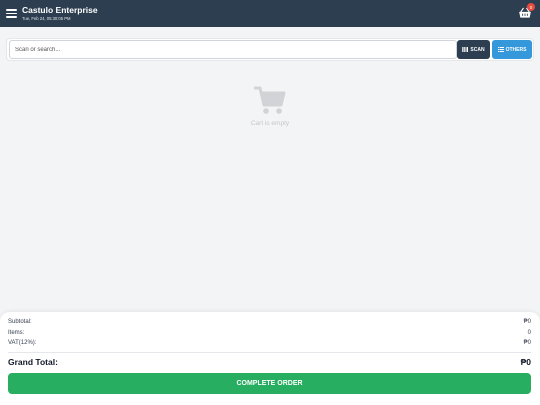  Describe the element at coordinates (270, 100) in the screenshot. I see `shopping-cart-icon` at that location.